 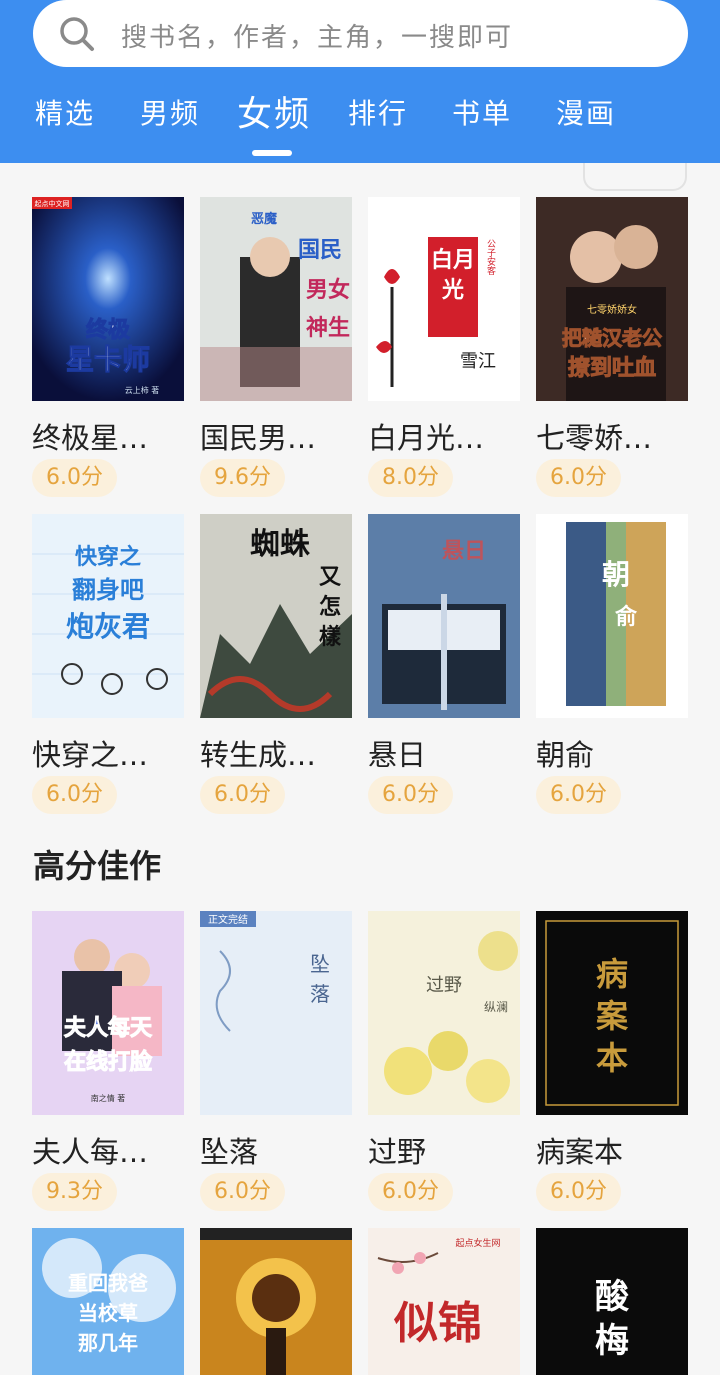 What do you see at coordinates (142, 390) in the screenshot?
I see `svg-text: 云上柿 著` at bounding box center [142, 390].